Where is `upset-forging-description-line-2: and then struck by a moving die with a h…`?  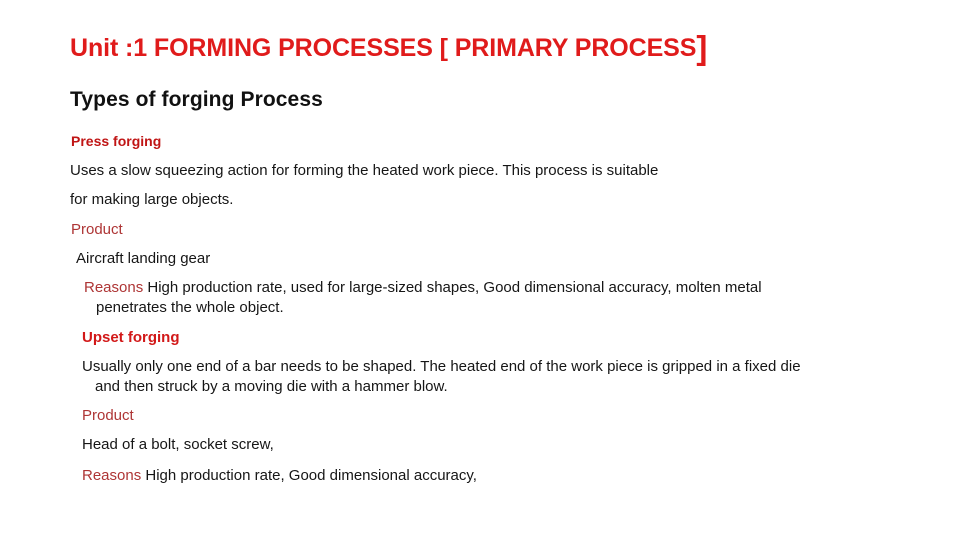
upset-forging-description-line-2: and then struck by a moving die with a h… is located at coordinates (271, 386).